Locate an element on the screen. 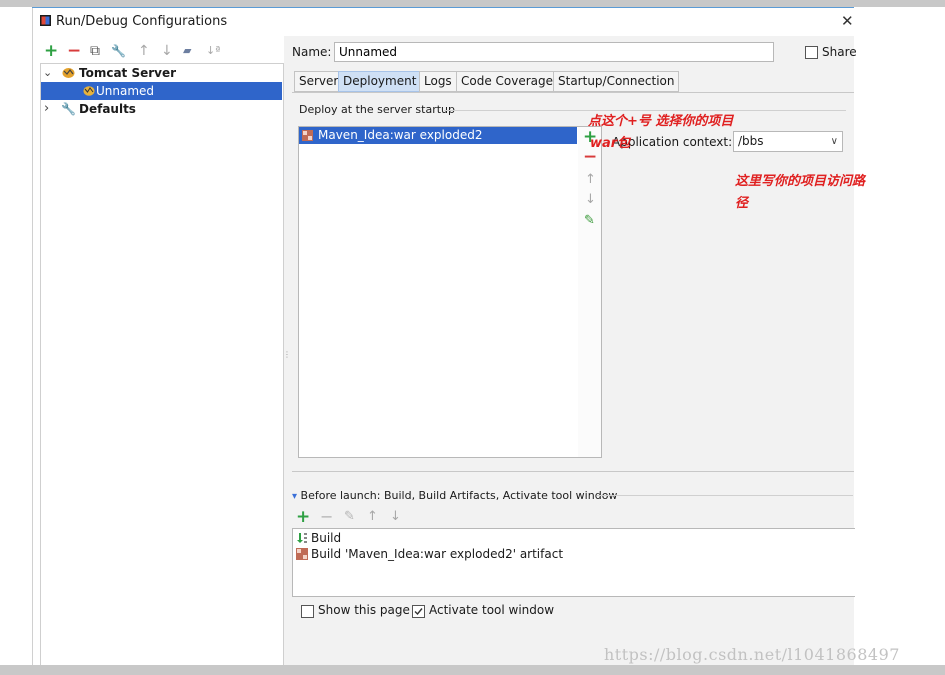 This screenshot has height=675, width=945. edit-task-icon: ✎ is located at coordinates (349, 517).